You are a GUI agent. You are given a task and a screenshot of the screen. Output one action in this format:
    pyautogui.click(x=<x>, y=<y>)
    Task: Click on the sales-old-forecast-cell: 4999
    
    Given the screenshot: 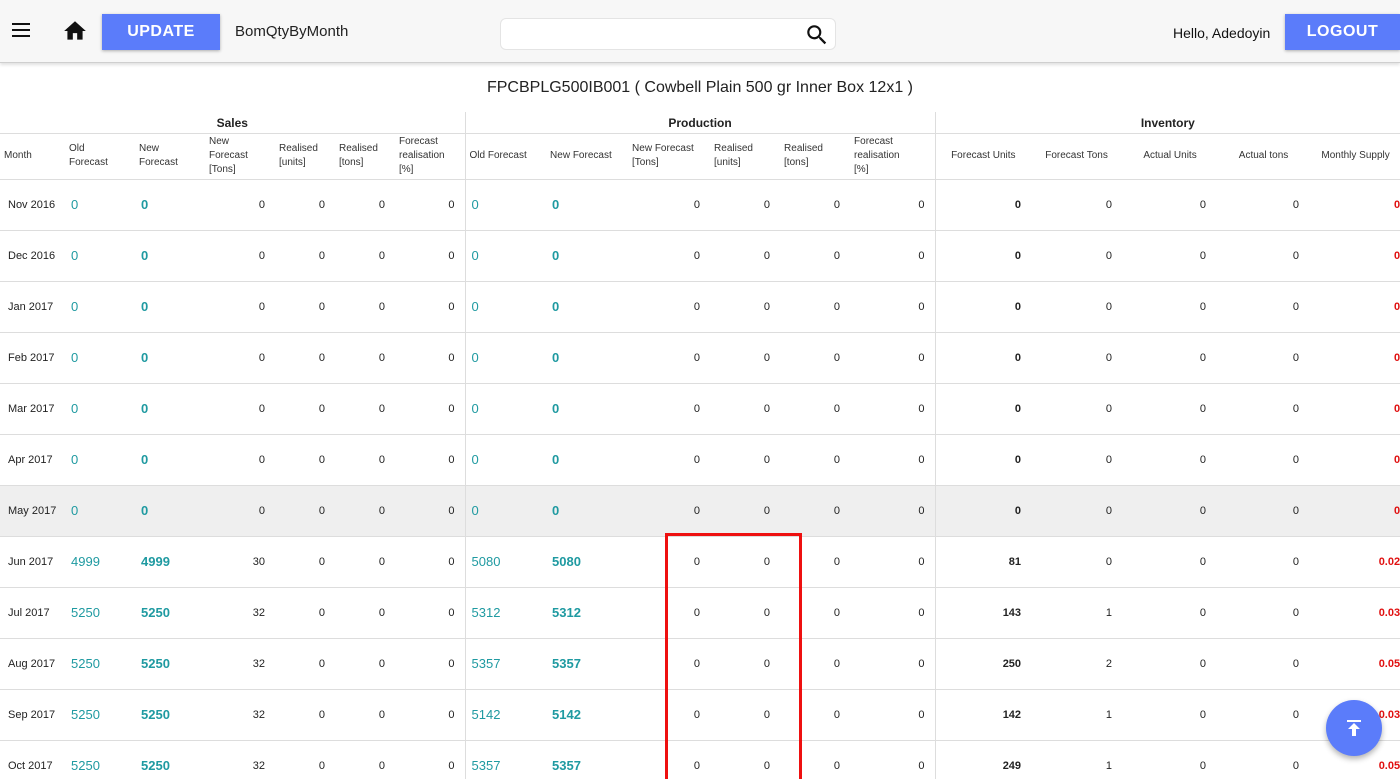 What is the action you would take?
    pyautogui.click(x=100, y=562)
    